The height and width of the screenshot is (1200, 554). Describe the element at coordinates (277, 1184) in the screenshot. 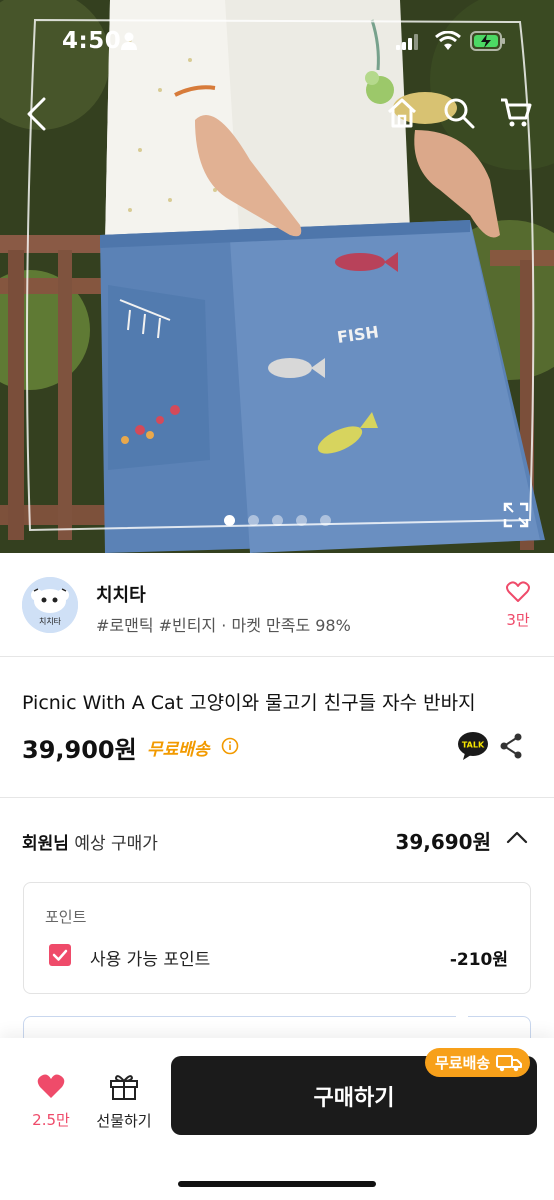

I see `home-indicator` at that location.